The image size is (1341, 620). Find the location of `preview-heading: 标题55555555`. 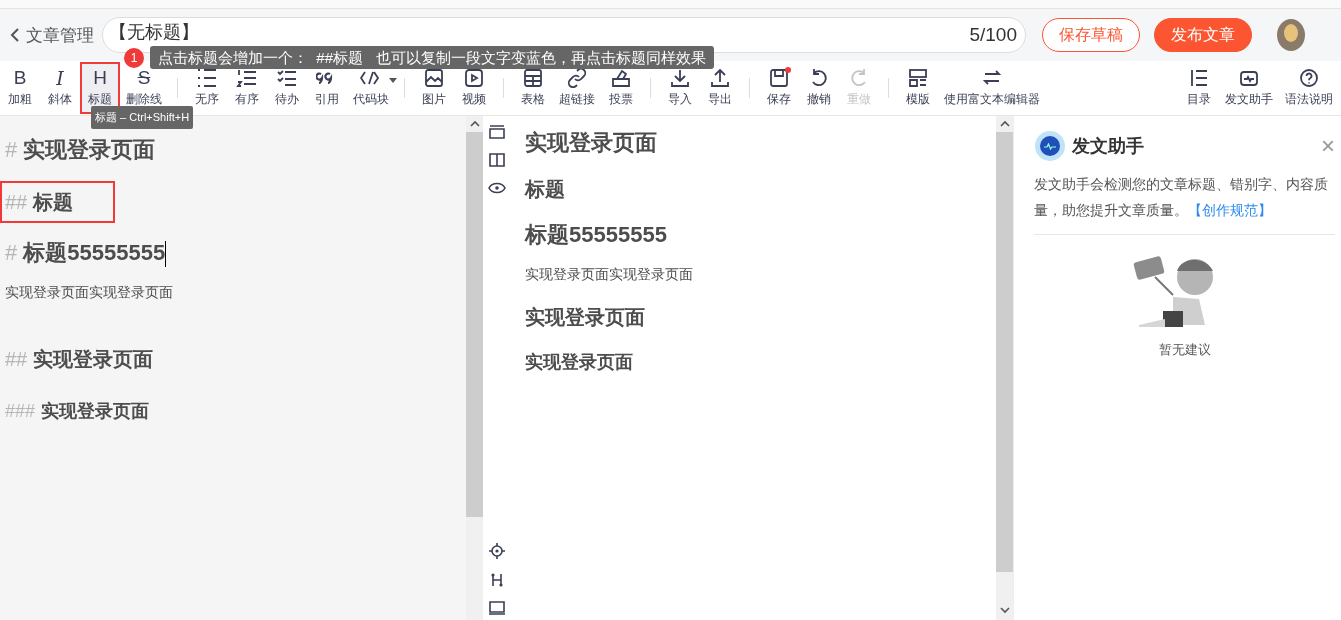

preview-heading: 标题55555555 is located at coordinates (596, 235).